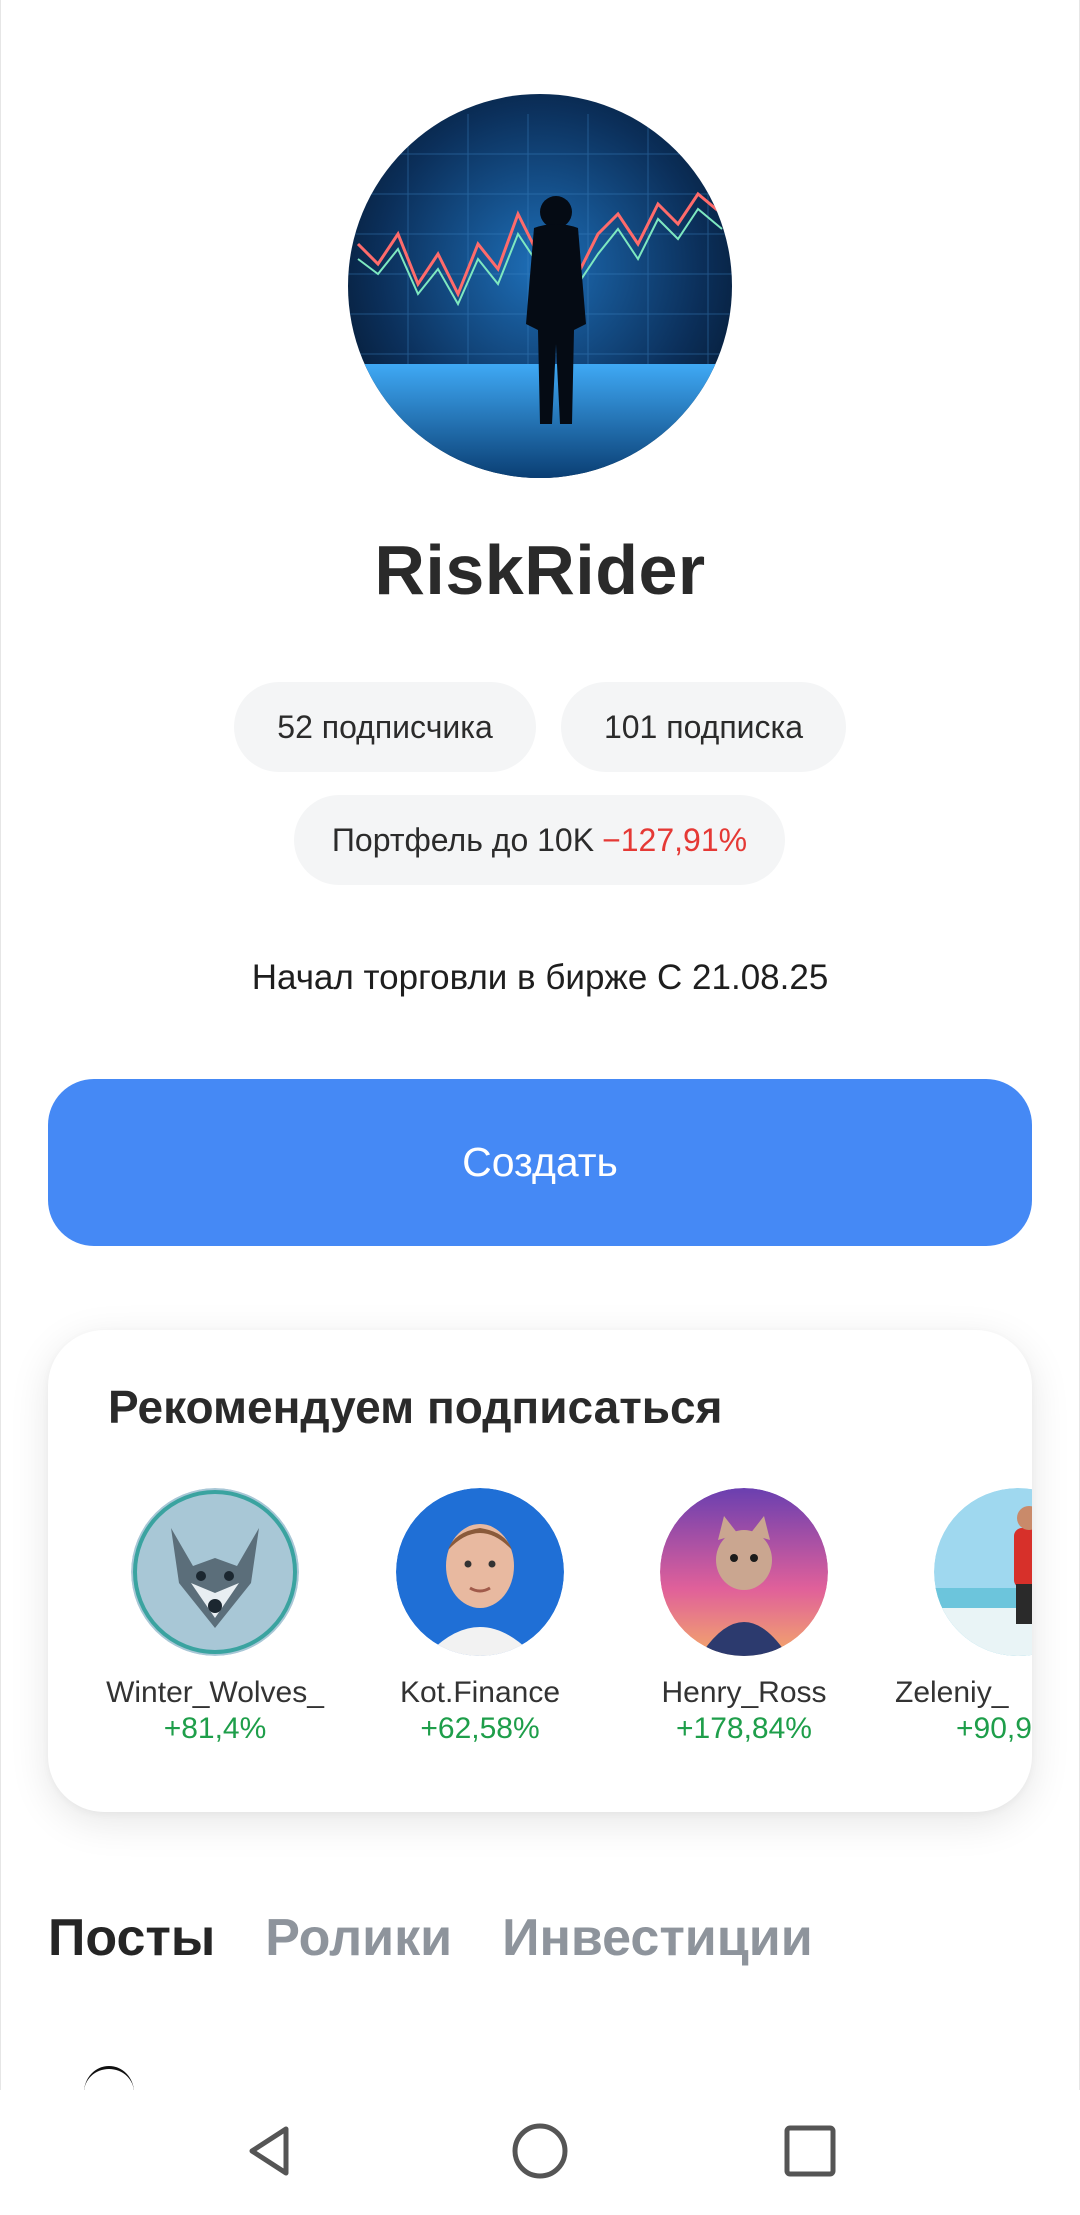 The image size is (1080, 2215). Describe the element at coordinates (480, 1692) in the screenshot. I see `recommendation-name: Kot.Finance` at that location.